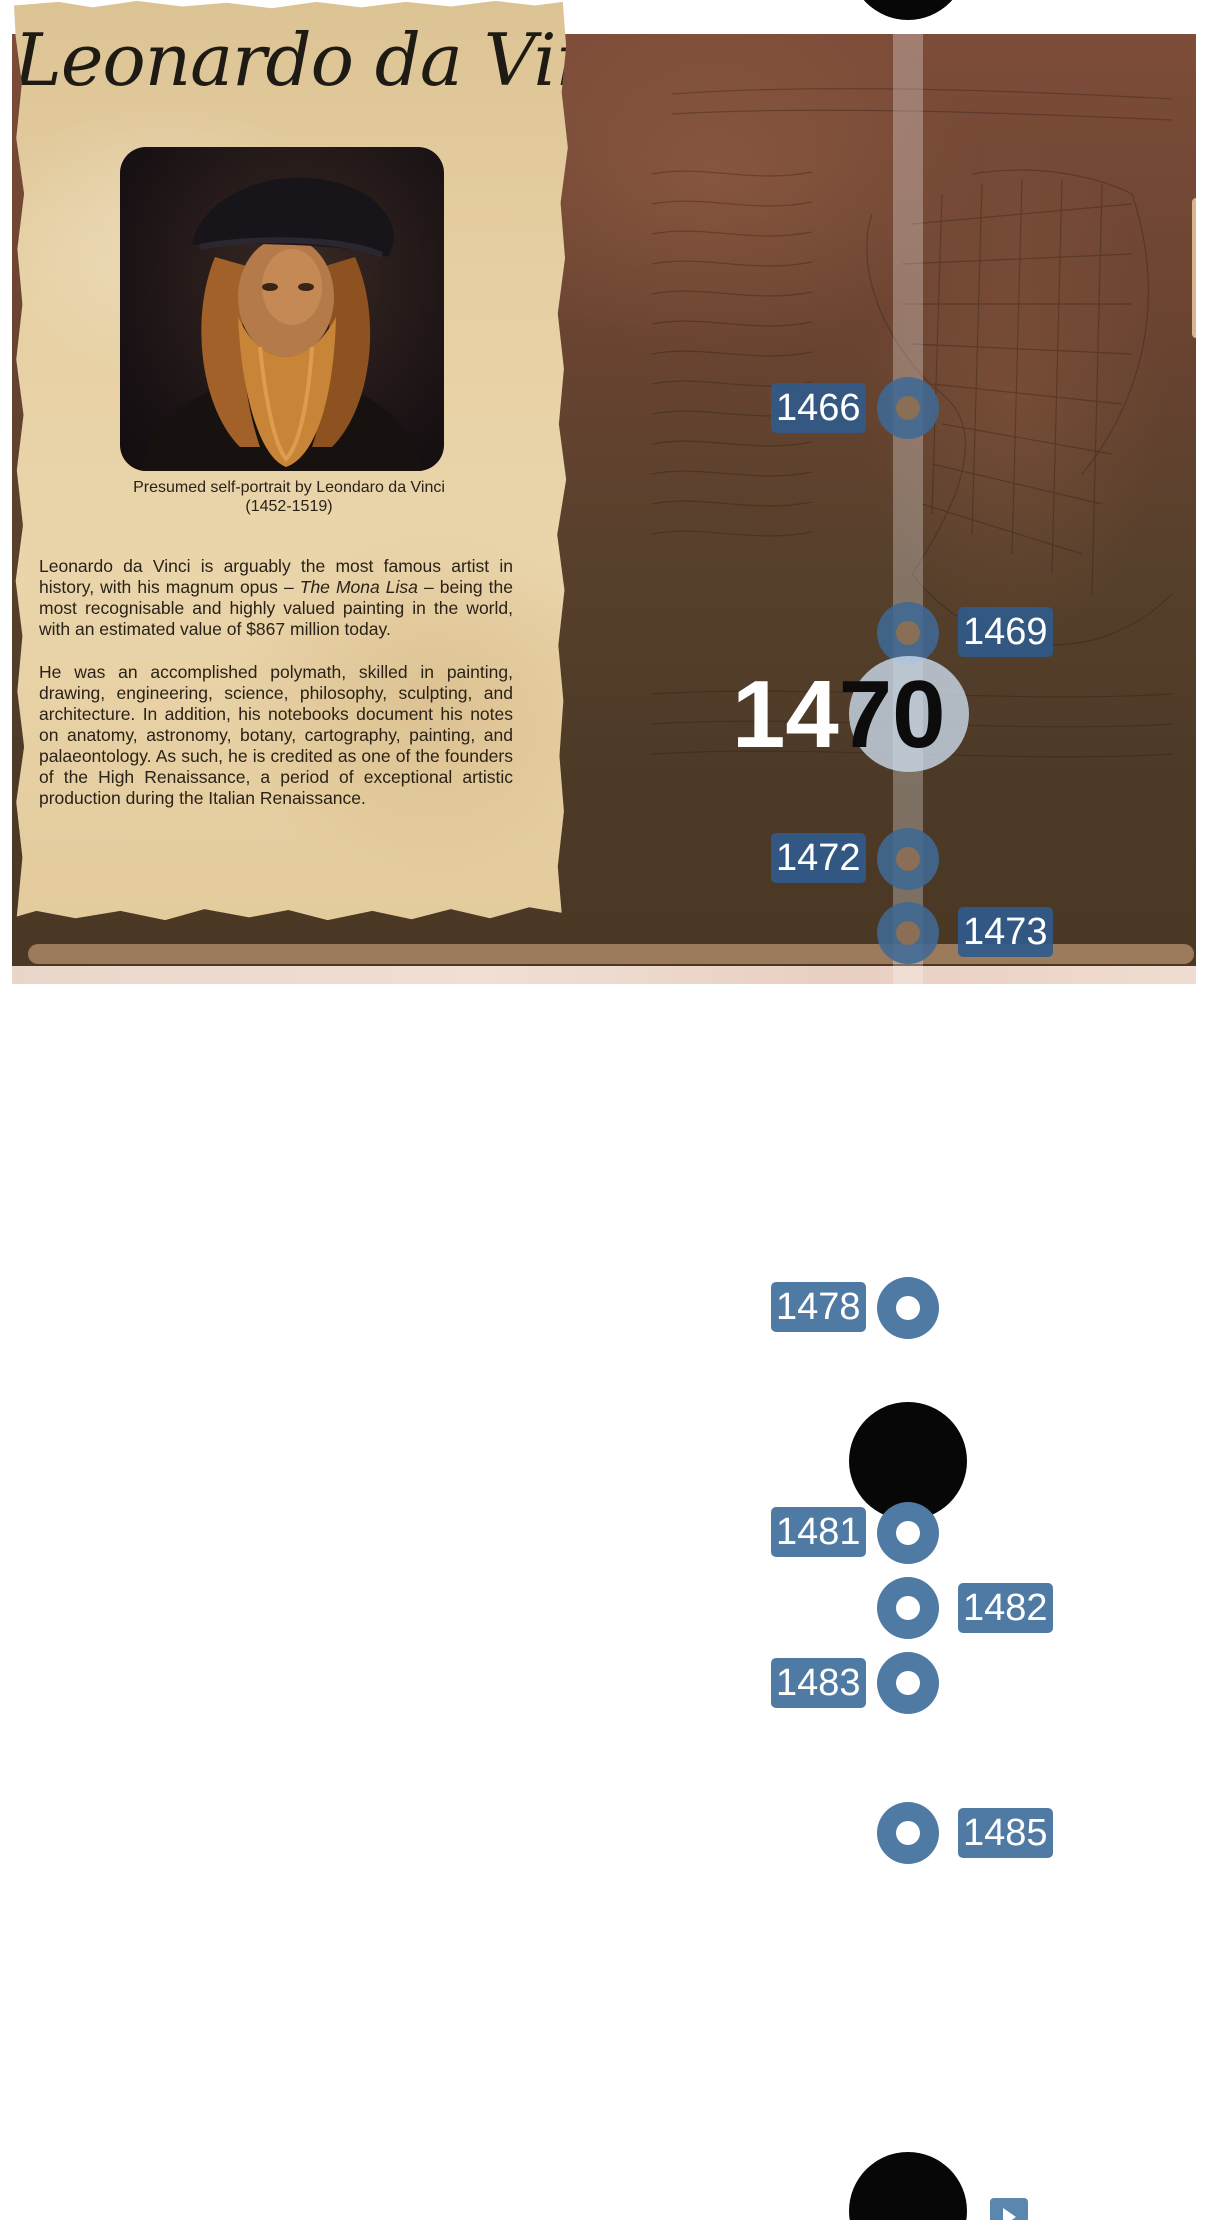  I want to click on page-title: Leonardo da Vinci, so click(338, 60).